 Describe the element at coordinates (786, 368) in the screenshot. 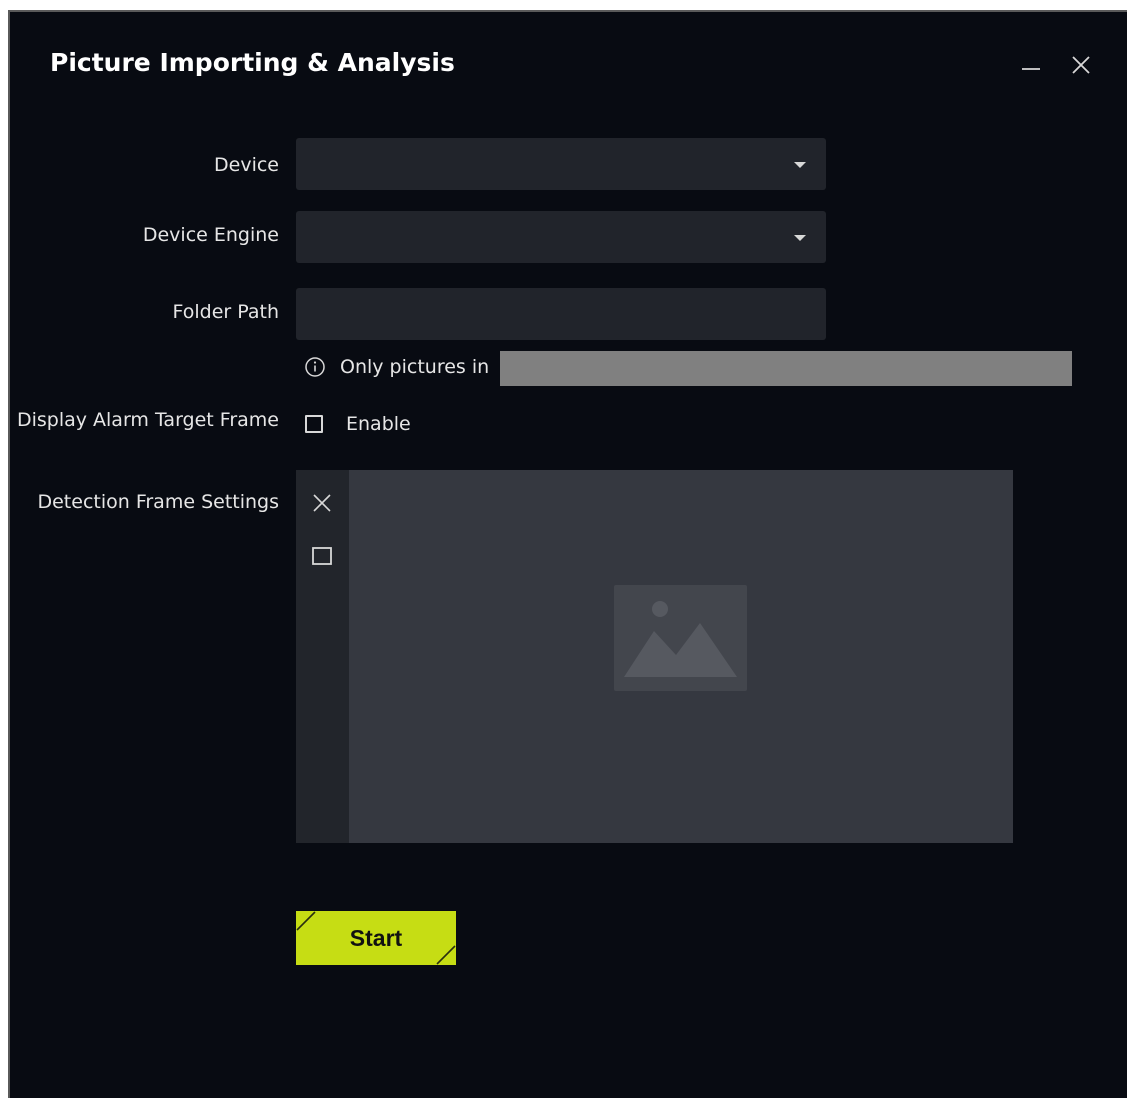

I see `redacted-region` at that location.